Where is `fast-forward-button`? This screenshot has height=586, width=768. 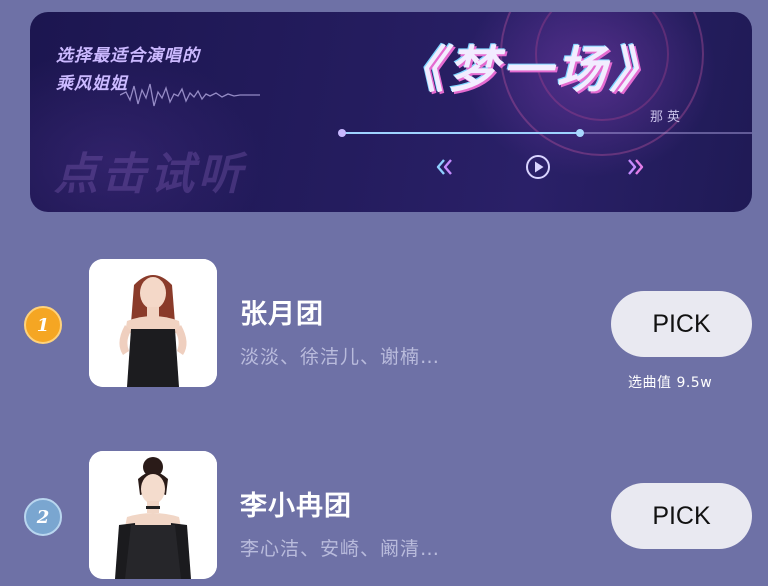
fast-forward-button is located at coordinates (635, 167).